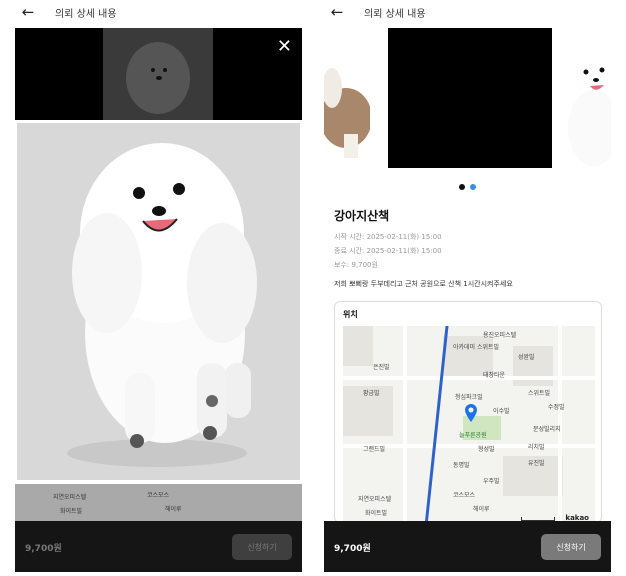 This screenshot has height=576, width=626. I want to click on map-label: 용진오피스텔, so click(500, 335).